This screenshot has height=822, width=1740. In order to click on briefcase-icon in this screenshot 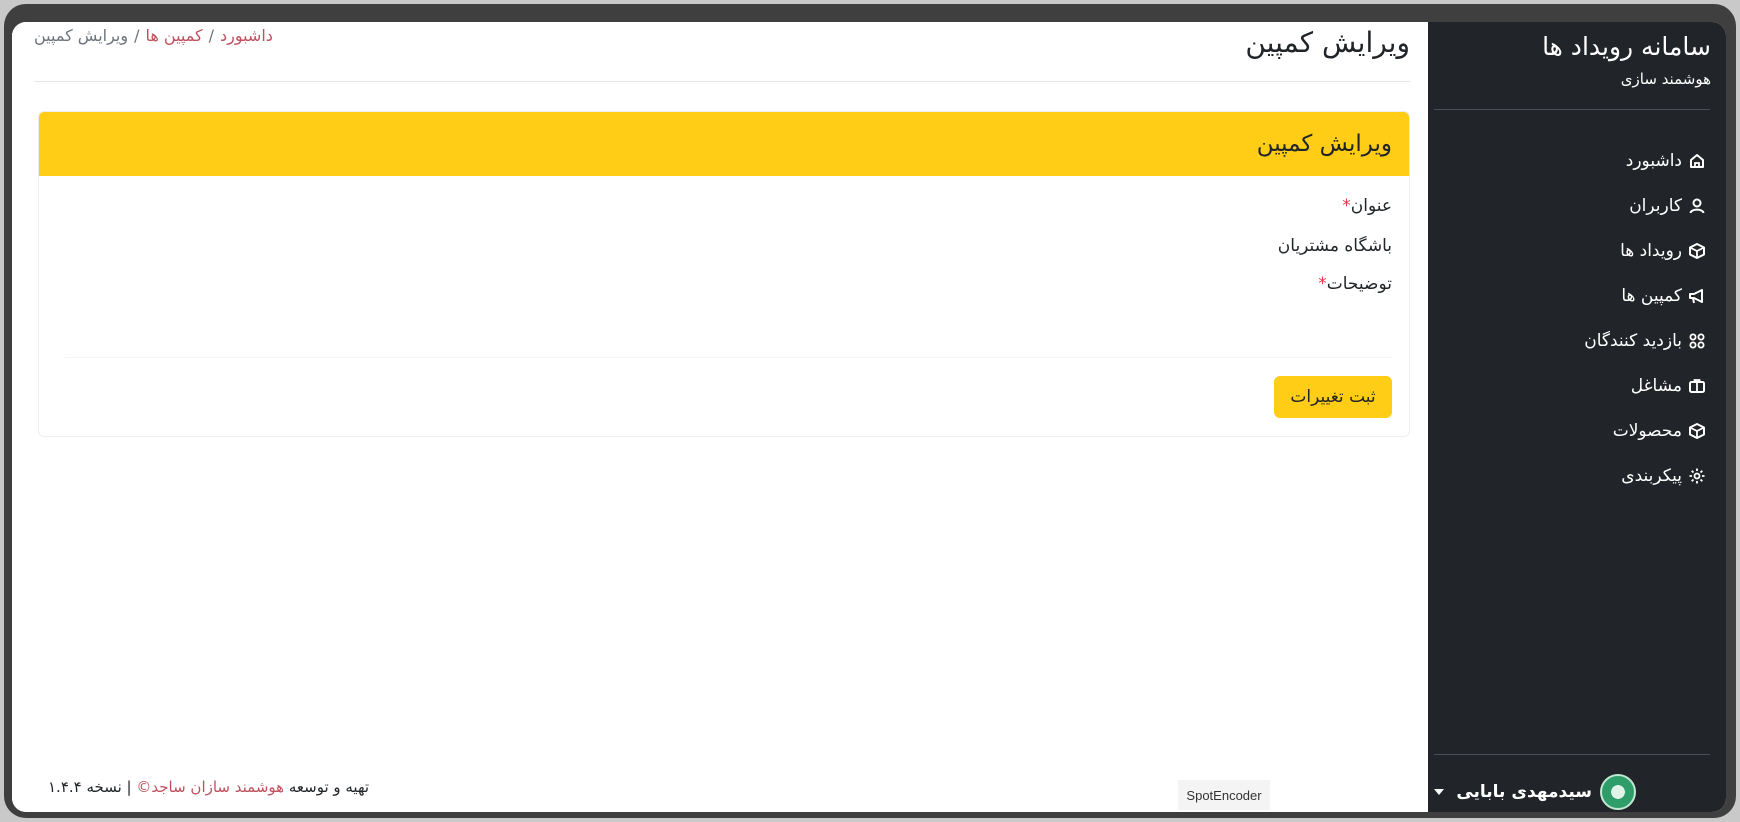, I will do `click(1697, 386)`.